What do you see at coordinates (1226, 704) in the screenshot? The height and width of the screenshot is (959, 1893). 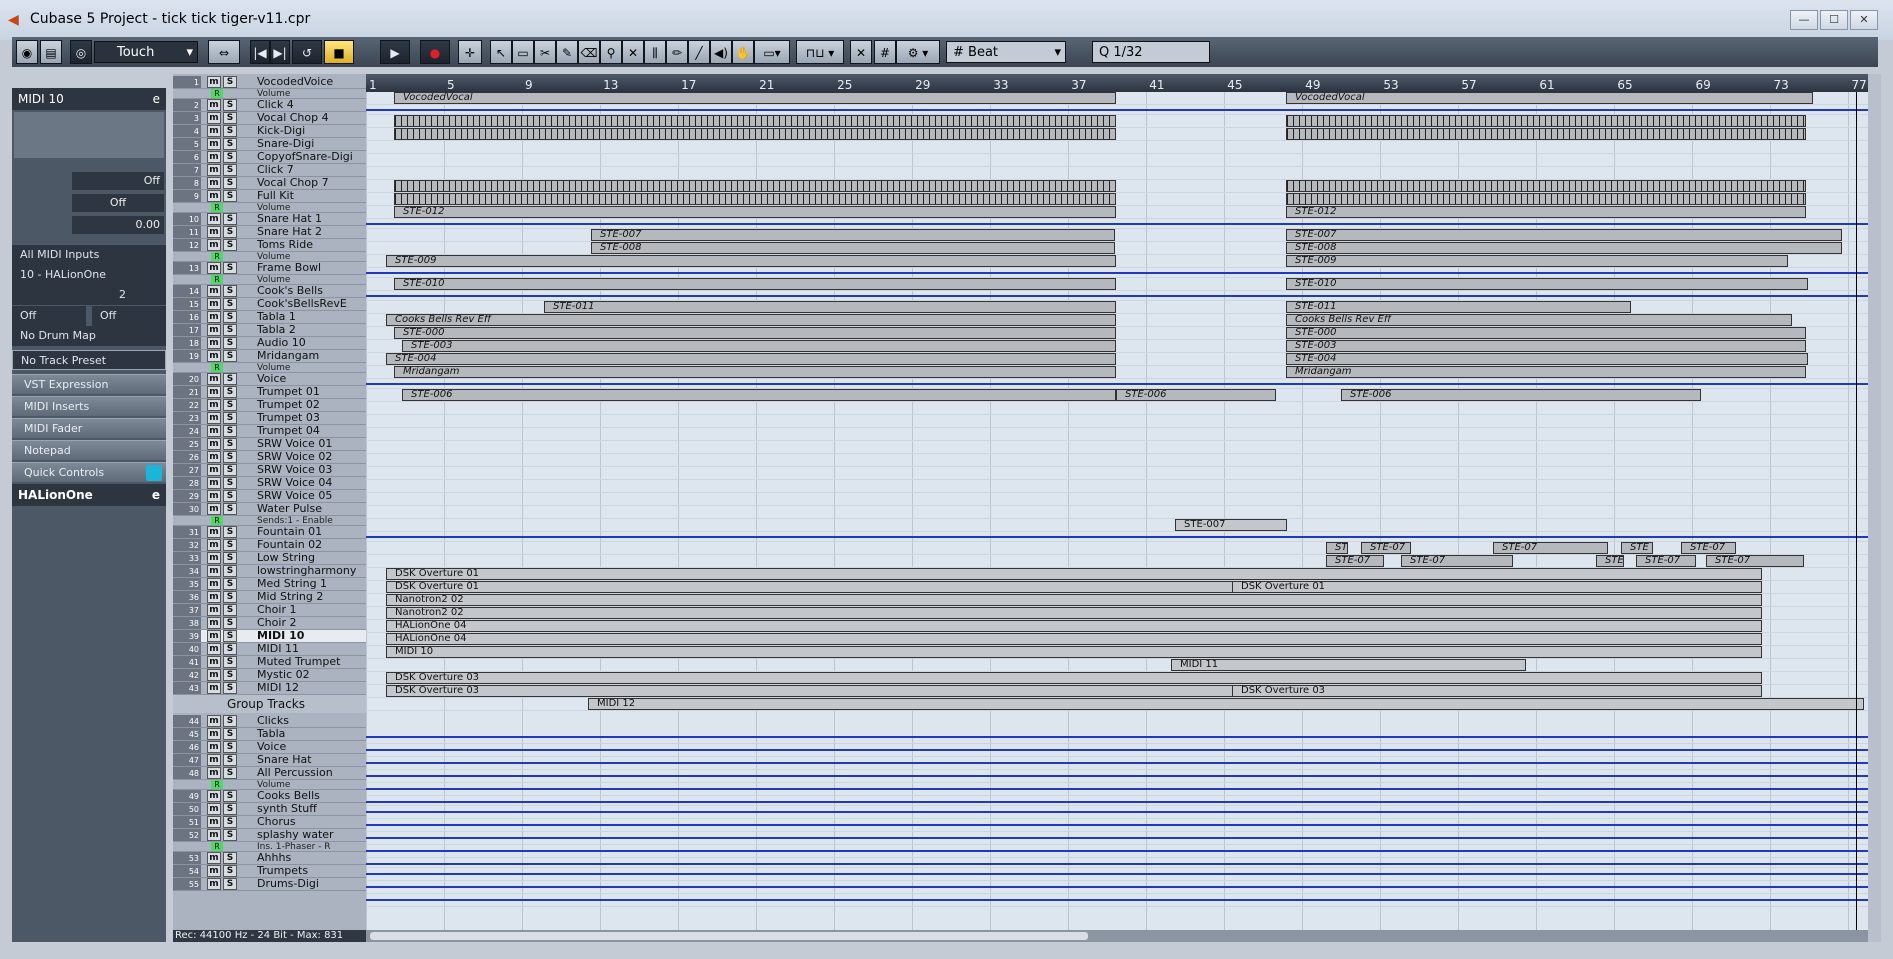 I see `event-part: MIDI 12` at bounding box center [1226, 704].